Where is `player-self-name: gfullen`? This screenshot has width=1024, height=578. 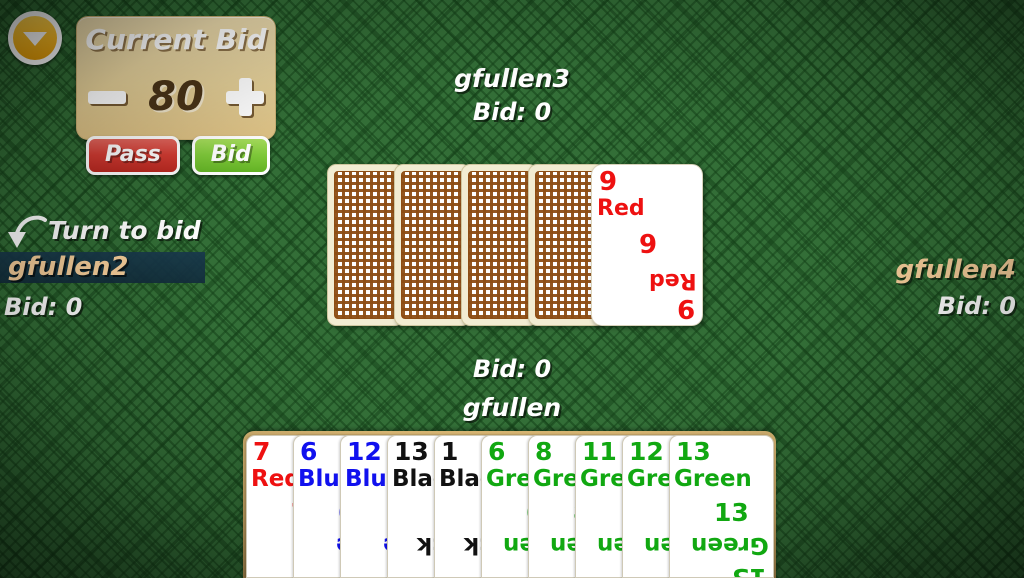
player-self-name: gfullen is located at coordinates (512, 407).